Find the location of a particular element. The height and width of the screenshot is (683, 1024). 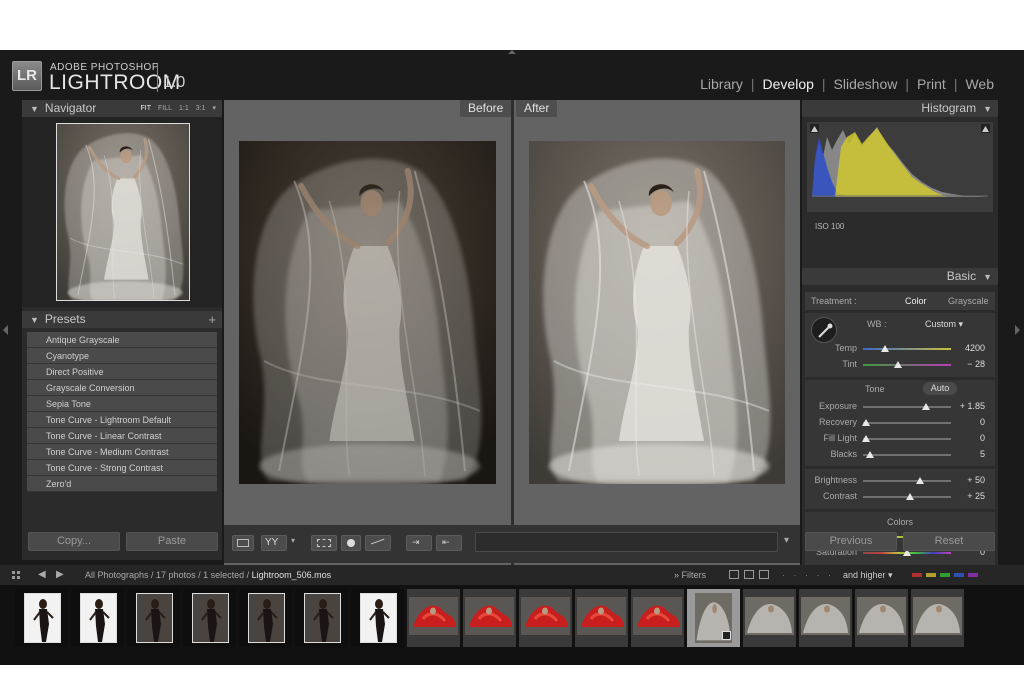

spot-removal-button is located at coordinates (351, 543).